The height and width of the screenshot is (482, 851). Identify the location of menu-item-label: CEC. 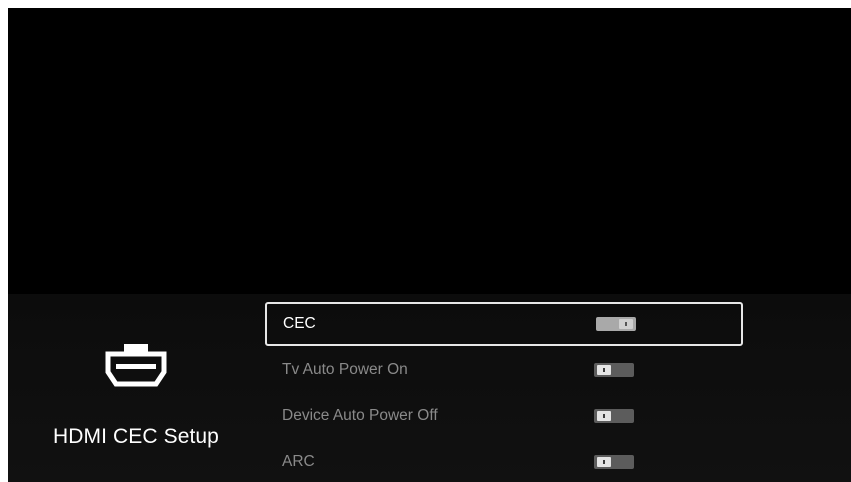
(299, 323).